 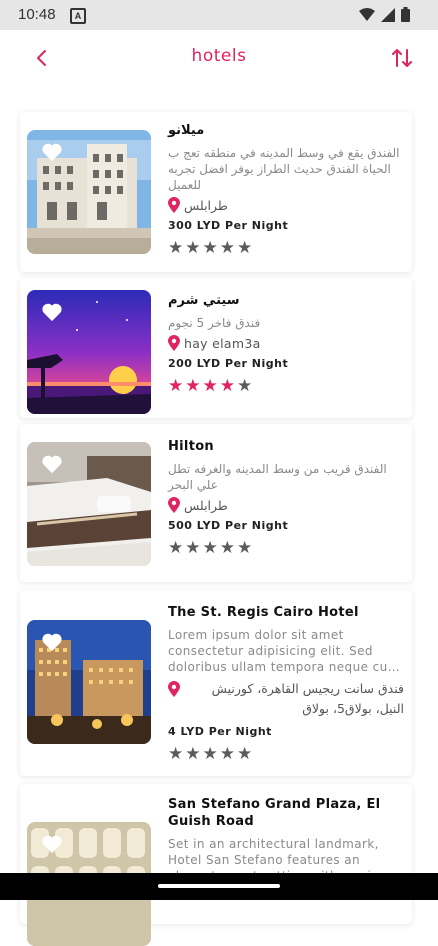 What do you see at coordinates (228, 225) in the screenshot?
I see `hotel-price: 300 LYD Per Night` at bounding box center [228, 225].